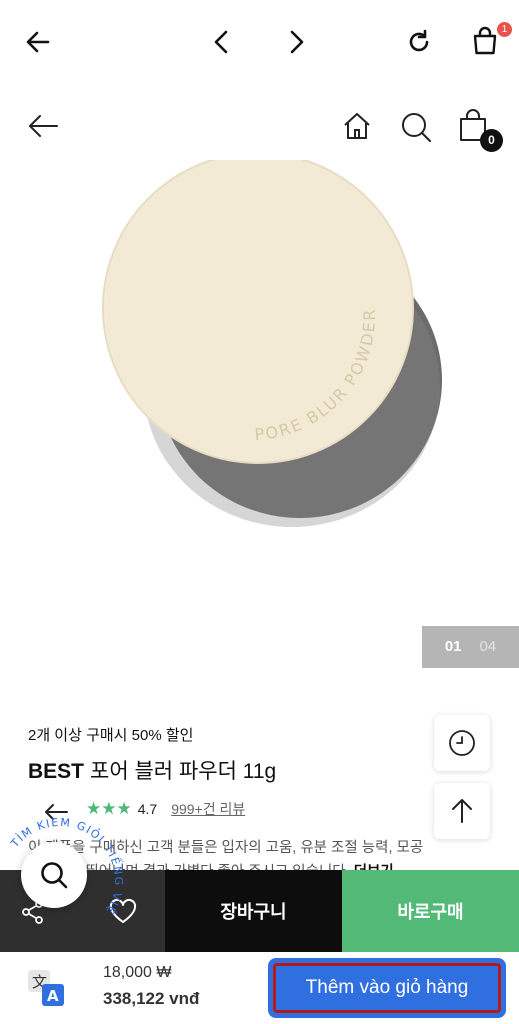 Image resolution: width=519 pixels, height=1024 pixels. What do you see at coordinates (253, 911) in the screenshot?
I see `add-to-cart-button: 장바구니` at bounding box center [253, 911].